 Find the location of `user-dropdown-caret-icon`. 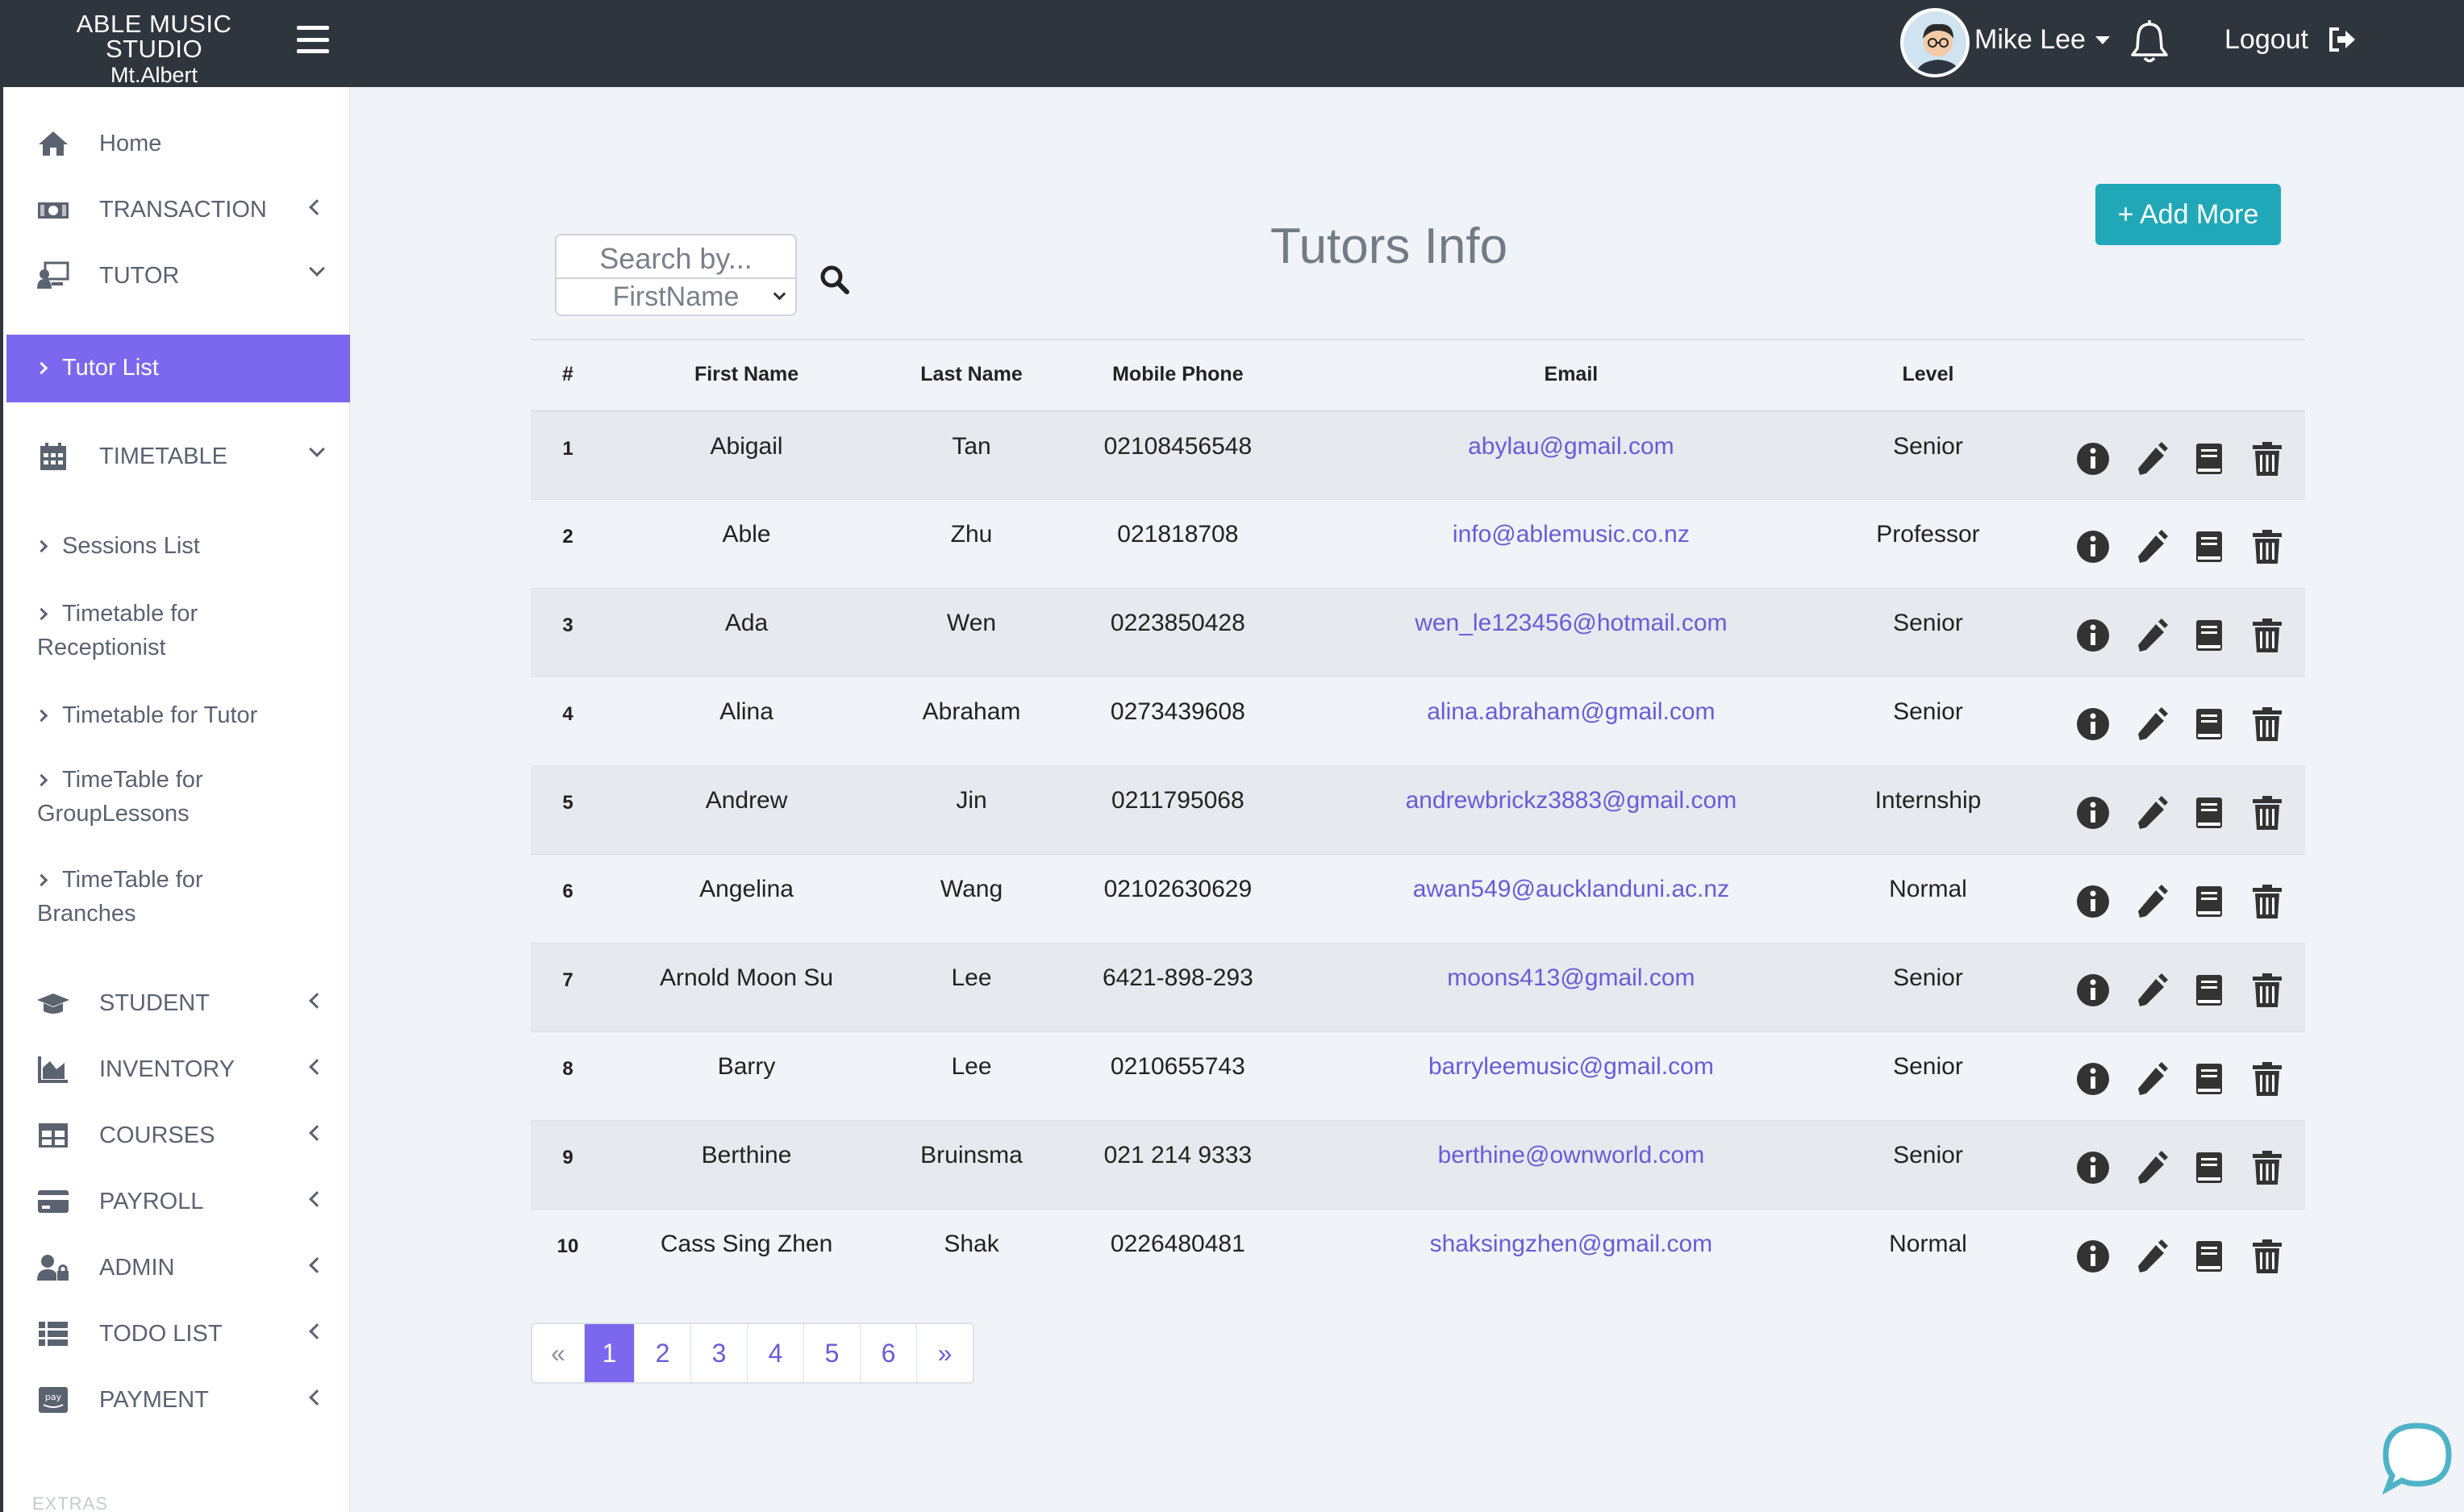

user-dropdown-caret-icon is located at coordinates (2102, 40).